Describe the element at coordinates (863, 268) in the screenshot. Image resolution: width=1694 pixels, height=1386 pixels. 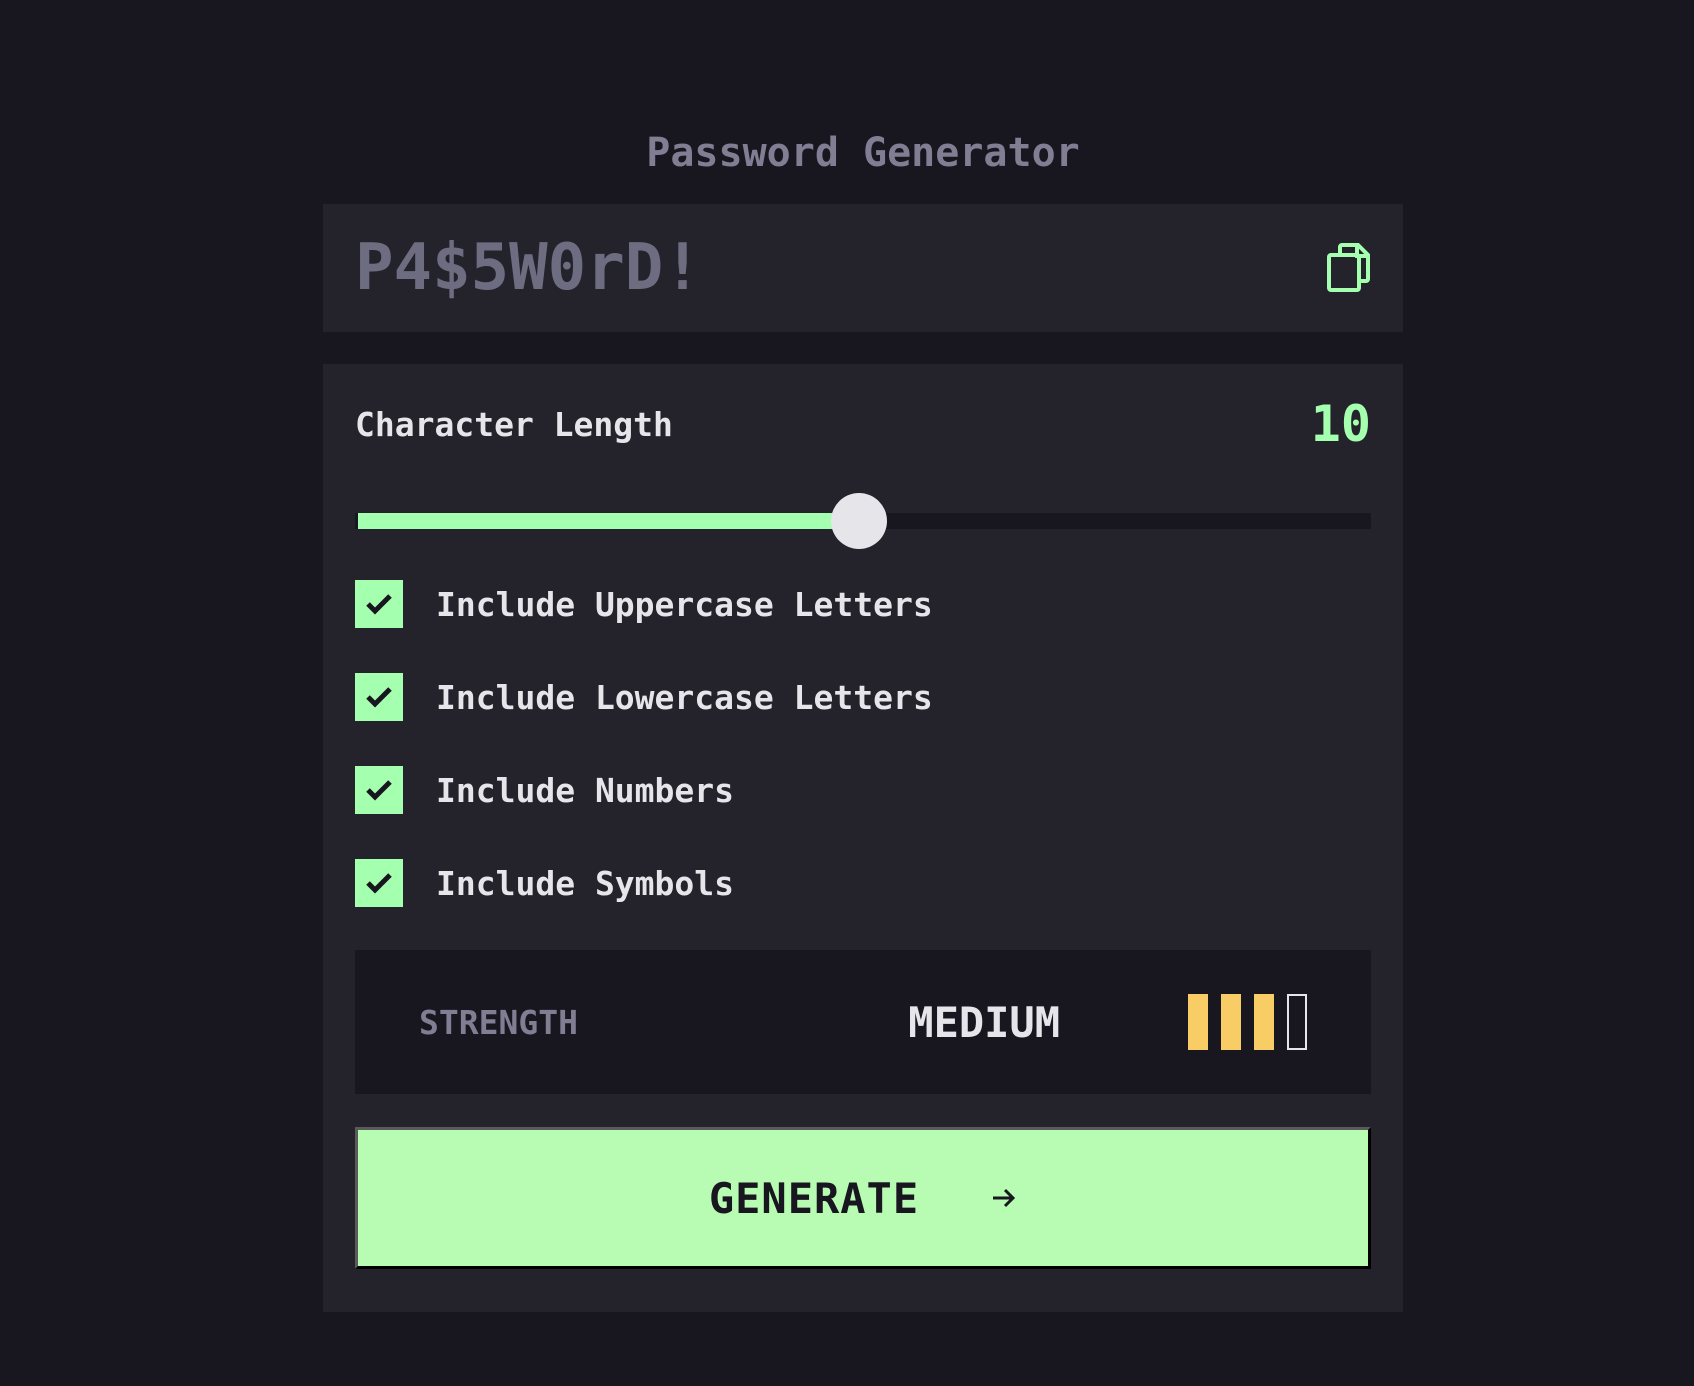
I see `password-display: P4$5W0rD!` at that location.